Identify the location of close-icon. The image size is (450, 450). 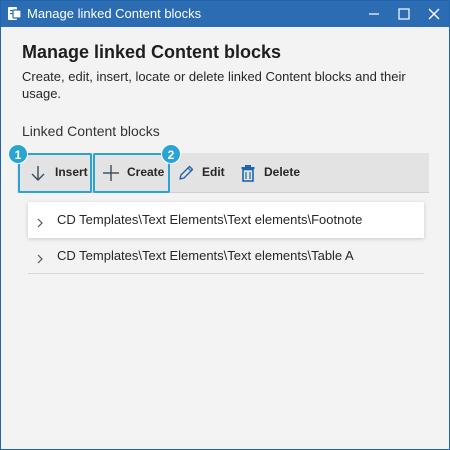
(434, 14).